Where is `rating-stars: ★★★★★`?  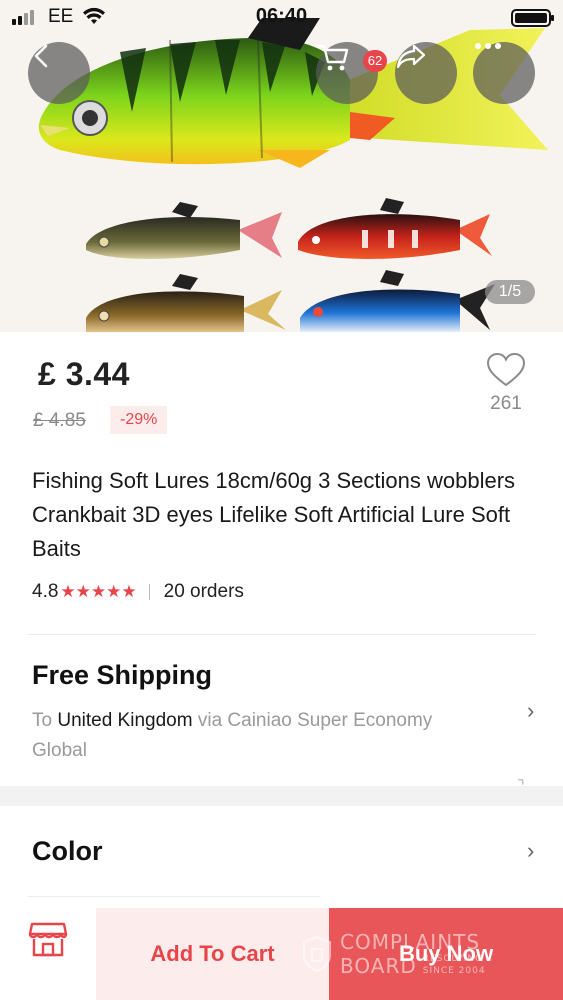 rating-stars: ★★★★★ is located at coordinates (98, 591).